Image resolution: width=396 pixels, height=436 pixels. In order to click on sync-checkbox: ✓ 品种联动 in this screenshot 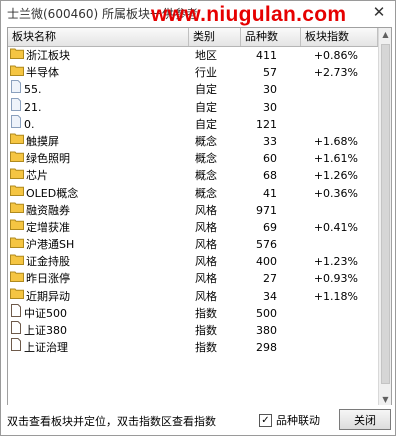, I will do `click(289, 420)`.